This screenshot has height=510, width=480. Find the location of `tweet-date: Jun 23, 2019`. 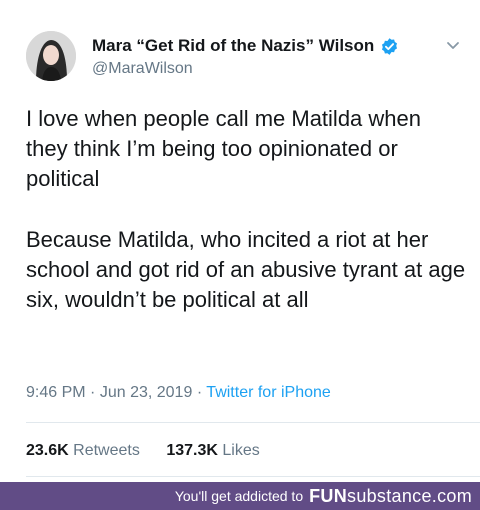

tweet-date: Jun 23, 2019 is located at coordinates (146, 392).